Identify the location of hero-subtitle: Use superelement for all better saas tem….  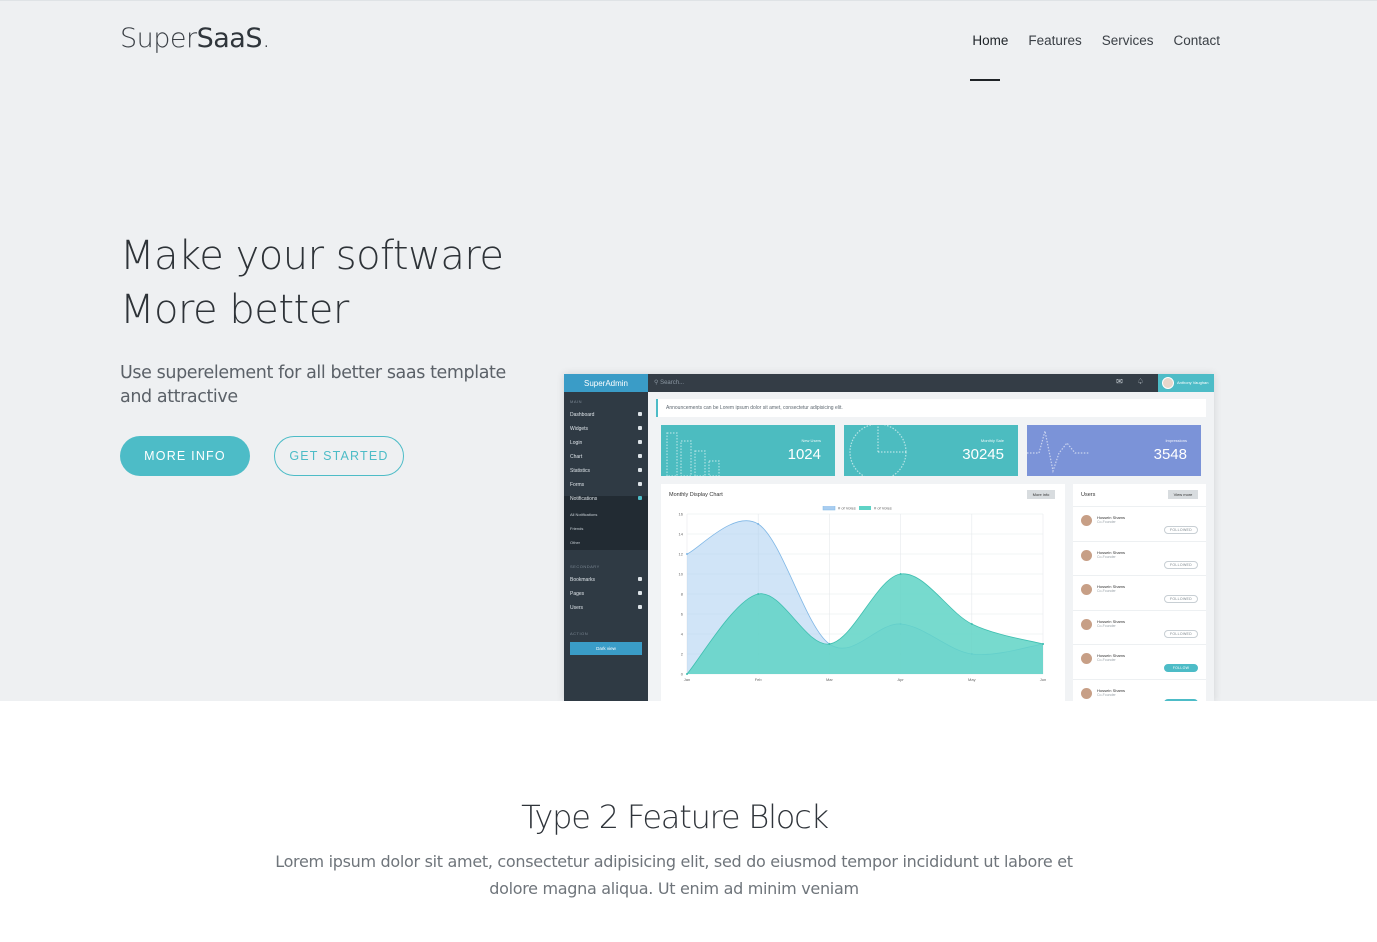
(313, 385).